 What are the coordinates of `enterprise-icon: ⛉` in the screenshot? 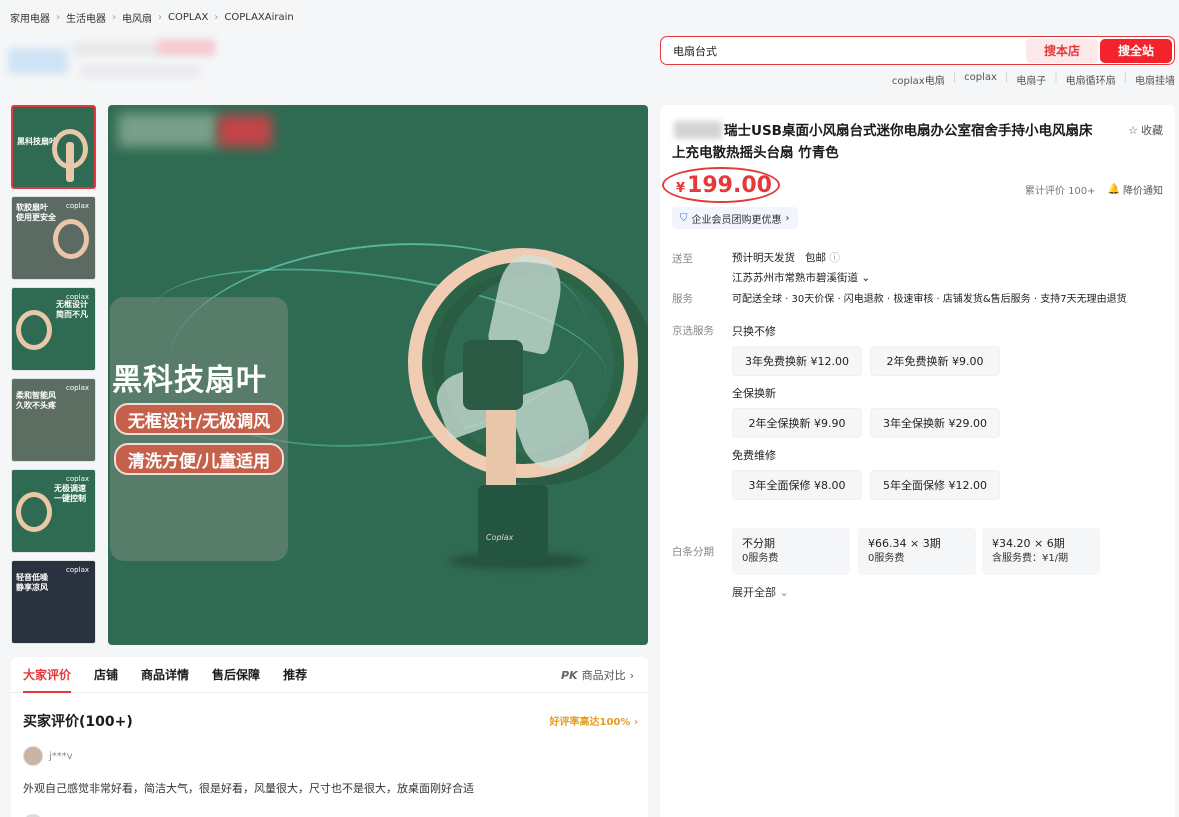 It's located at (684, 218).